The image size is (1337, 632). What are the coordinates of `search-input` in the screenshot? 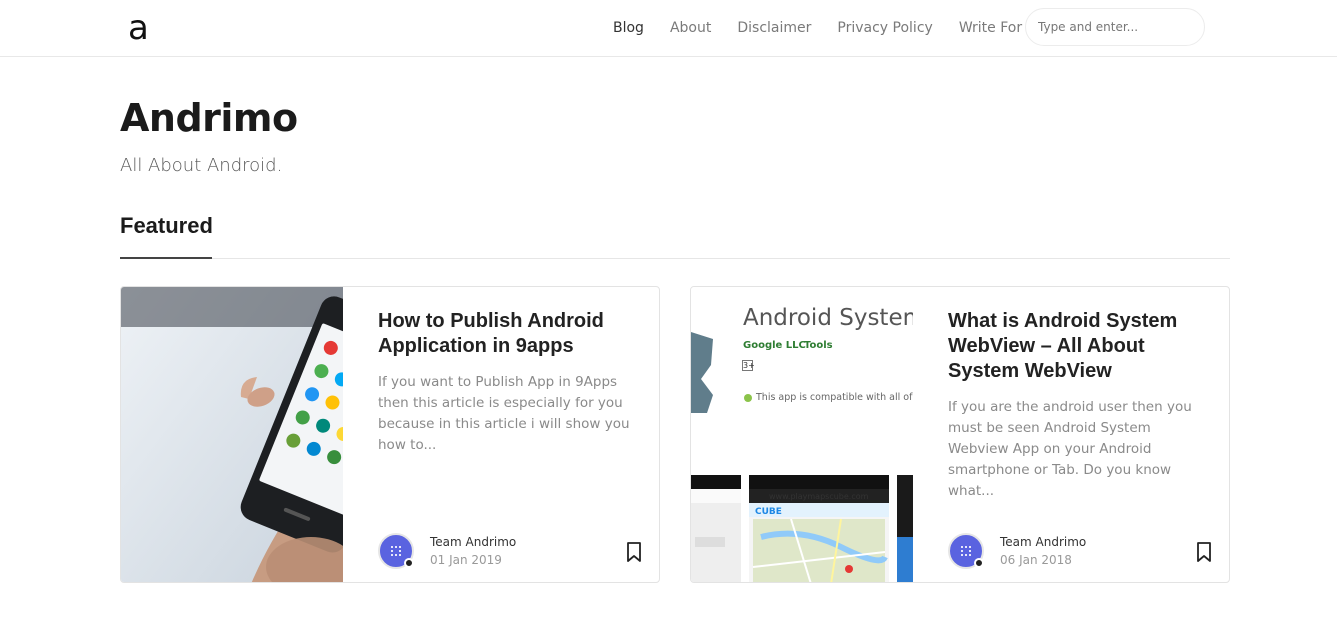 It's located at (1115, 27).